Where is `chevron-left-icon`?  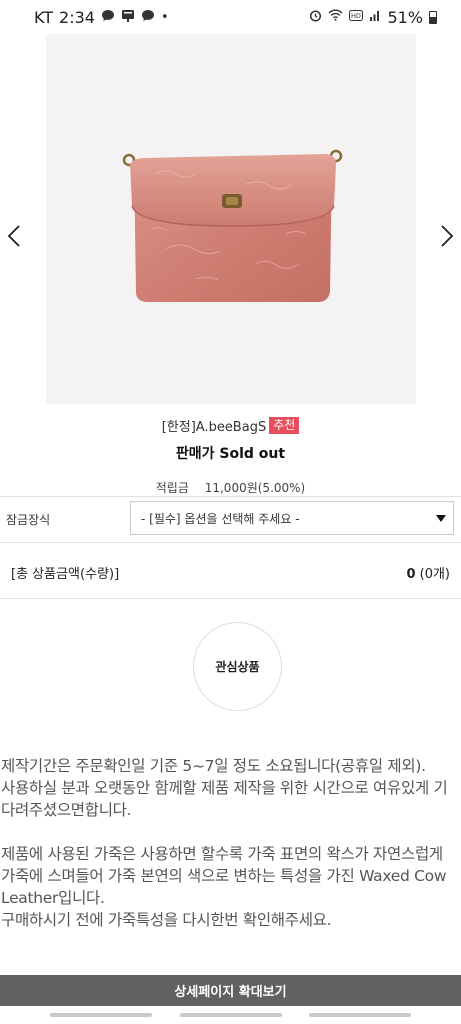
chevron-left-icon is located at coordinates (13, 236).